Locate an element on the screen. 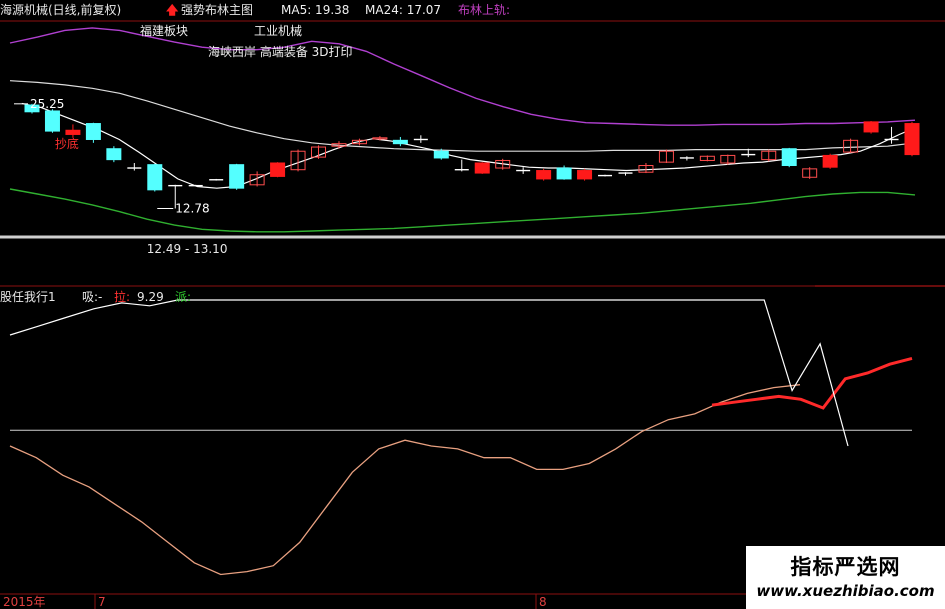 Image resolution: width=945 pixels, height=609 pixels. pai-label: 派: is located at coordinates (183, 297).